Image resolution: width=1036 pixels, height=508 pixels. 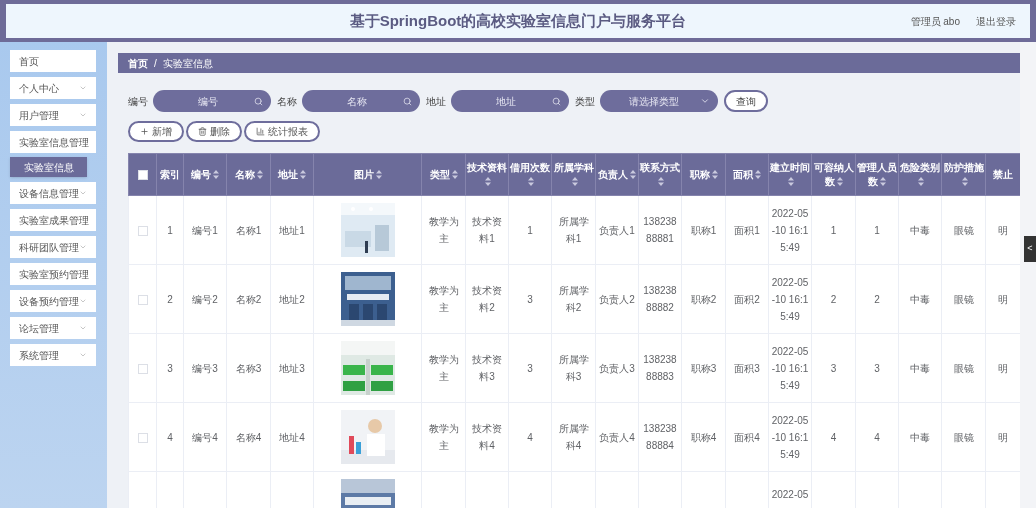 What do you see at coordinates (361, 101) in the screenshot?
I see `search-field: 名称` at bounding box center [361, 101].